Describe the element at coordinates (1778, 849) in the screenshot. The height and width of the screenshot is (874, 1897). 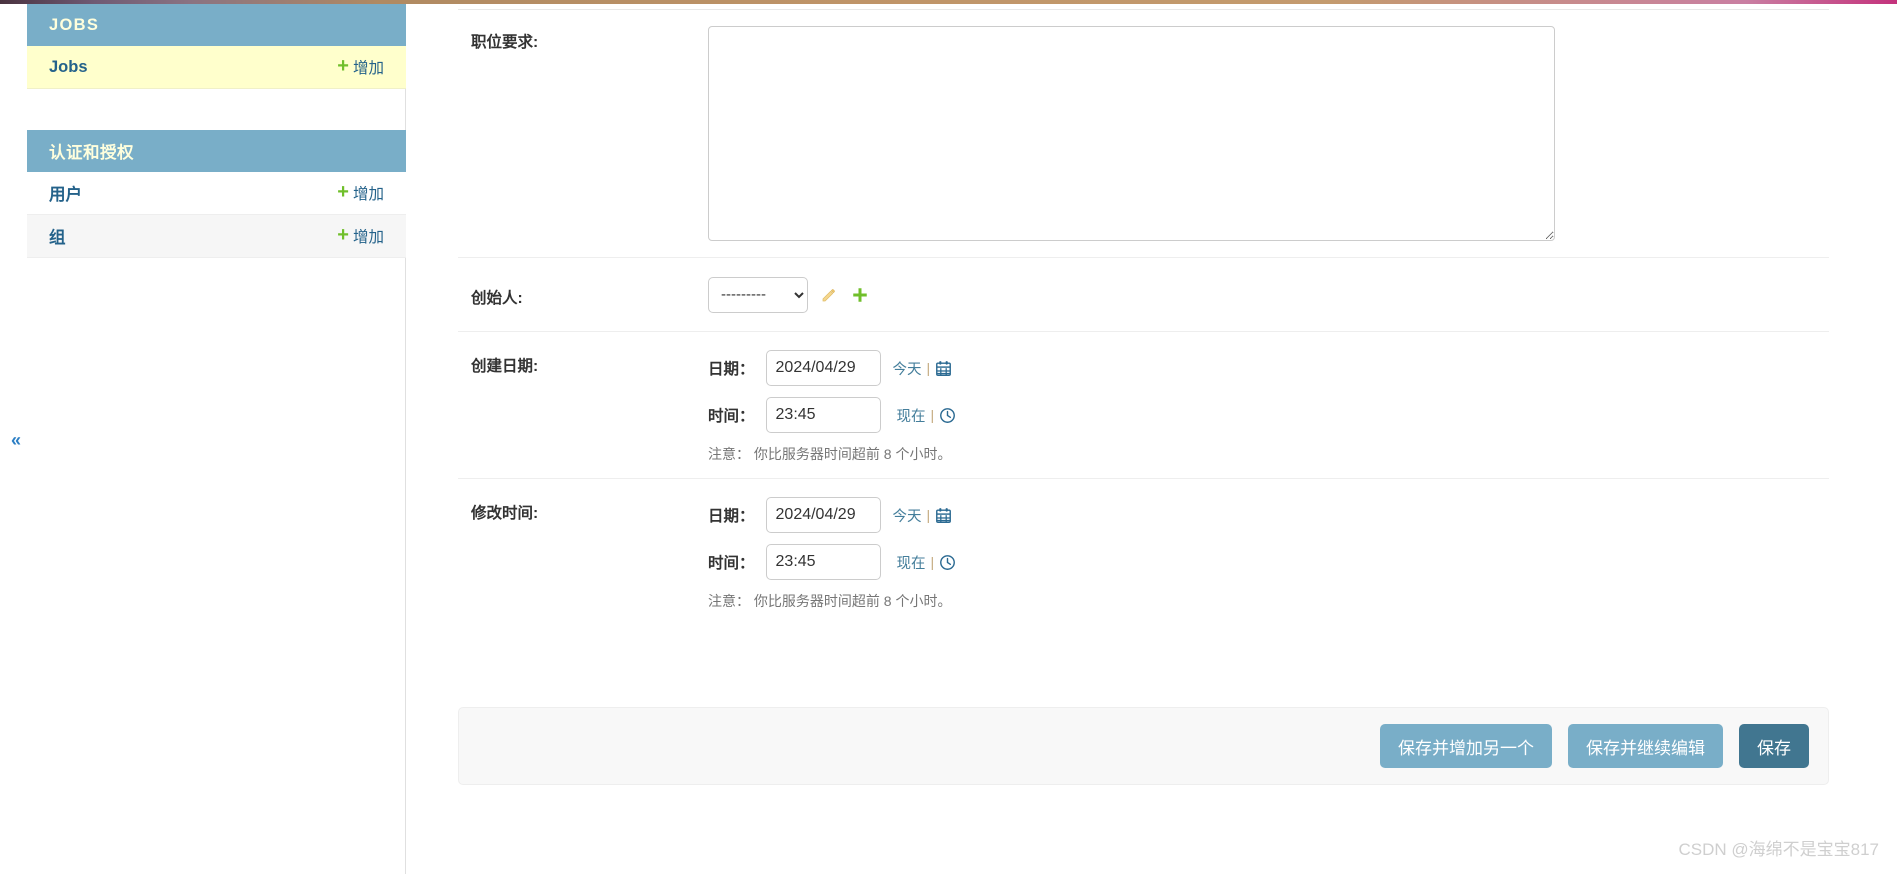
I see `watermark-text: CSDN @海绵不是宝宝817` at that location.